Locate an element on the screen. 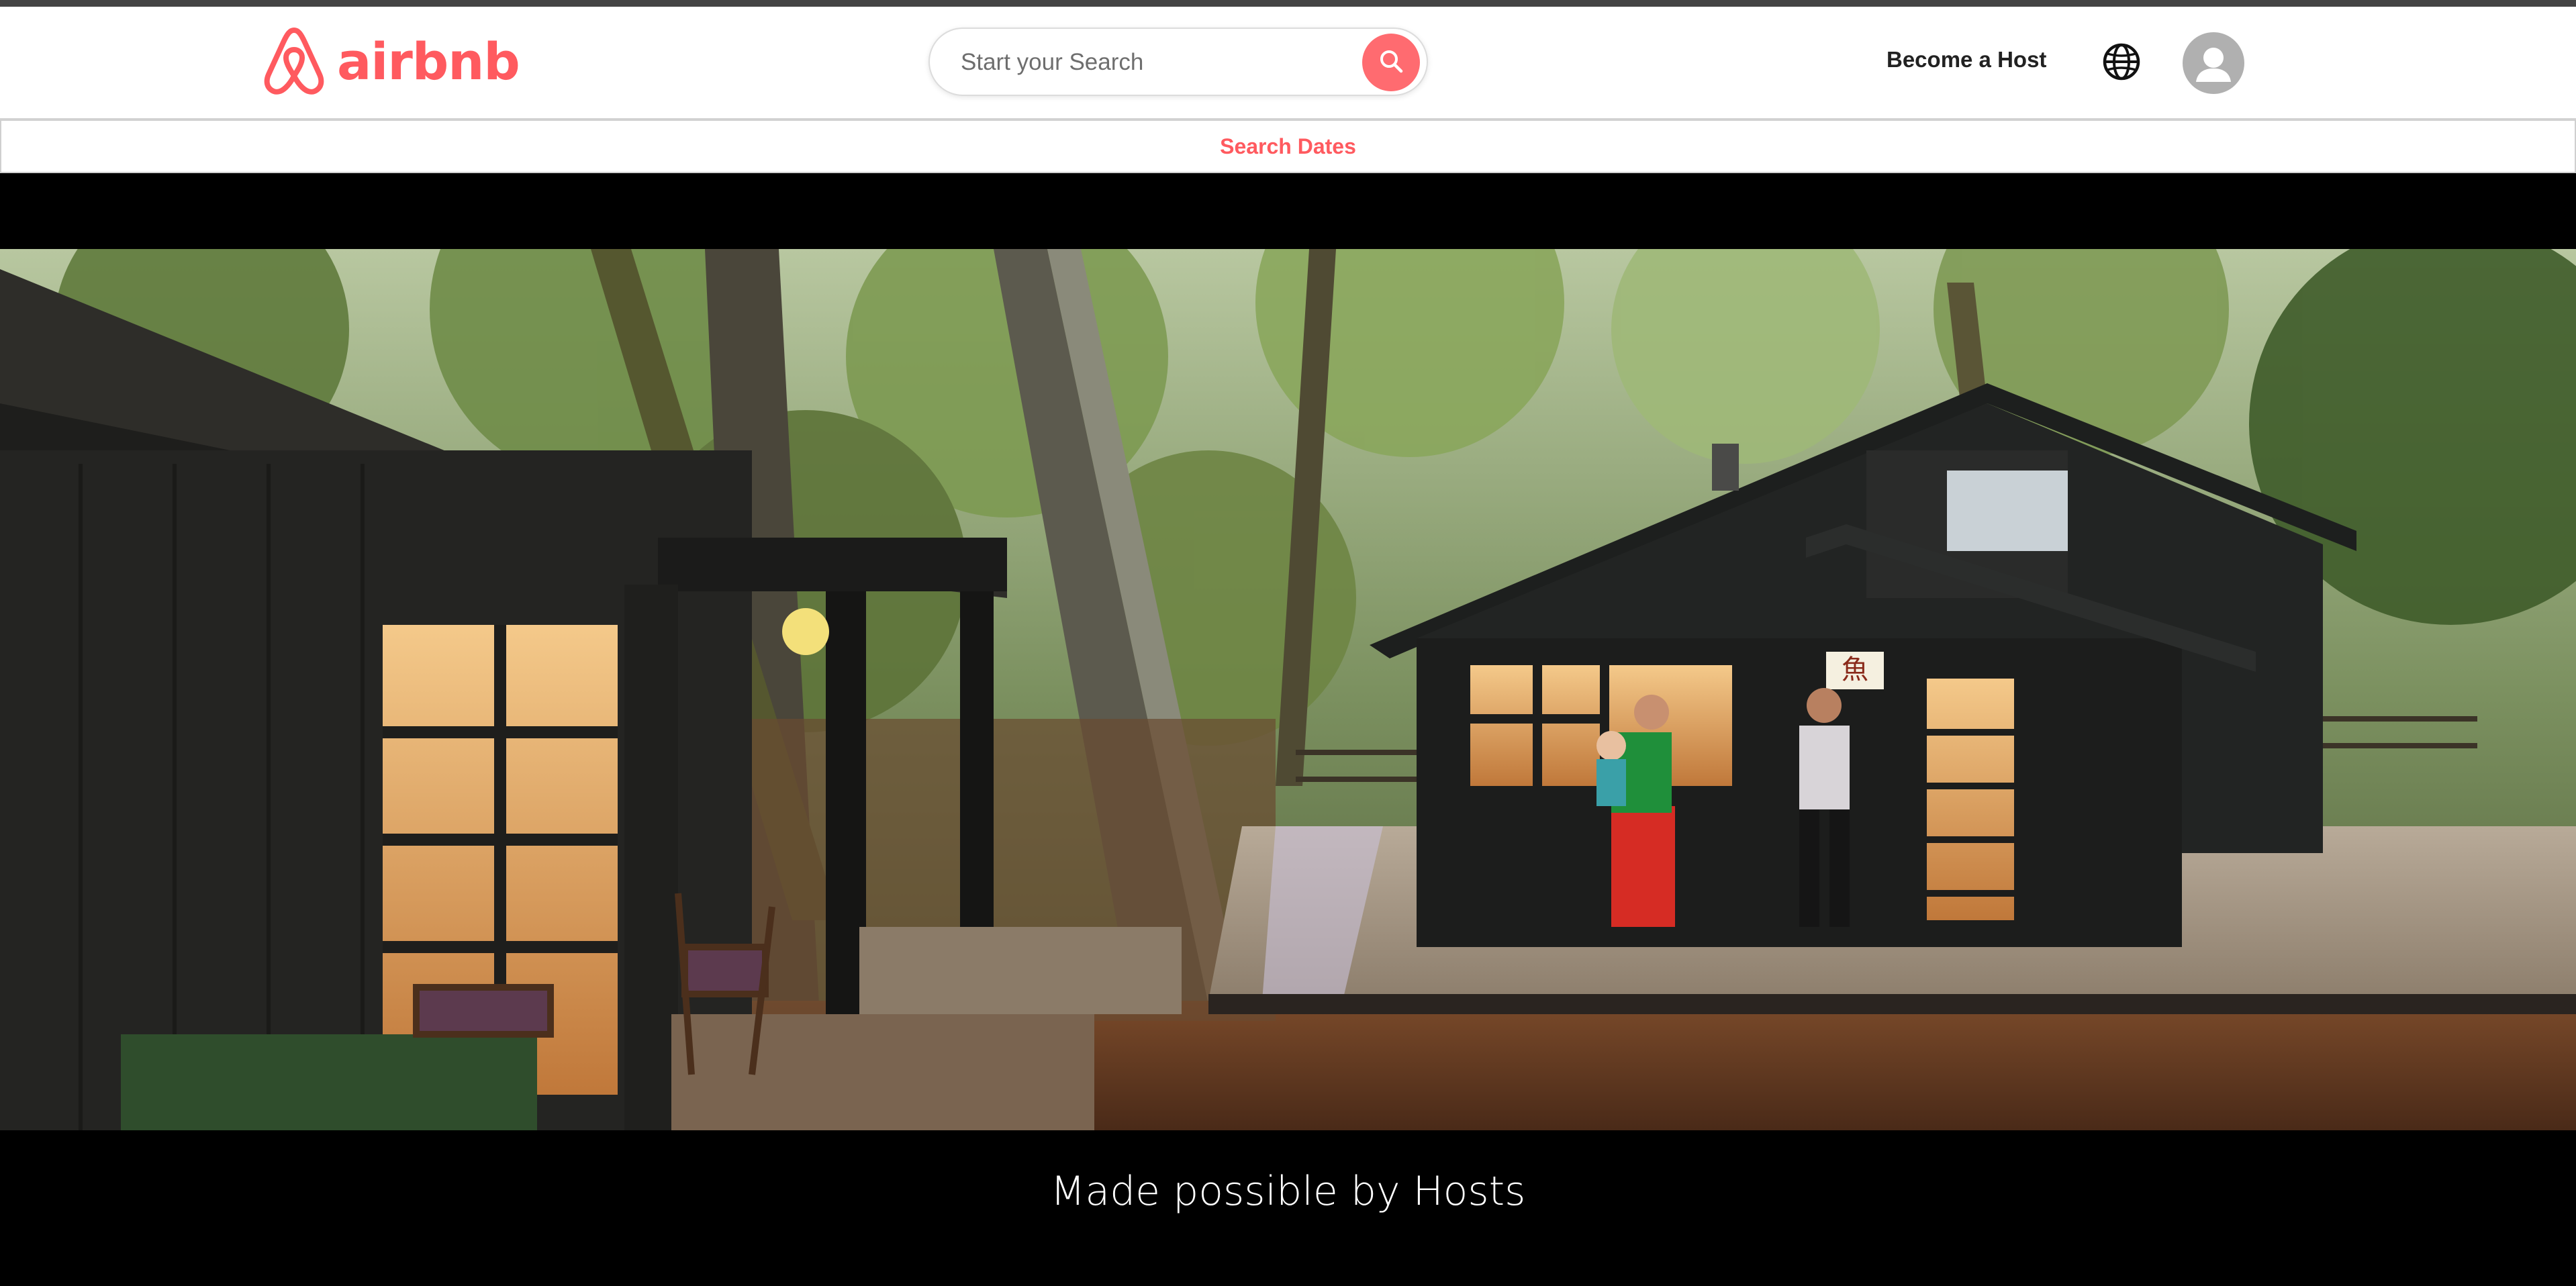 This screenshot has height=1286, width=2576. site-header: airbnb Become a Host is located at coordinates (1288, 63).